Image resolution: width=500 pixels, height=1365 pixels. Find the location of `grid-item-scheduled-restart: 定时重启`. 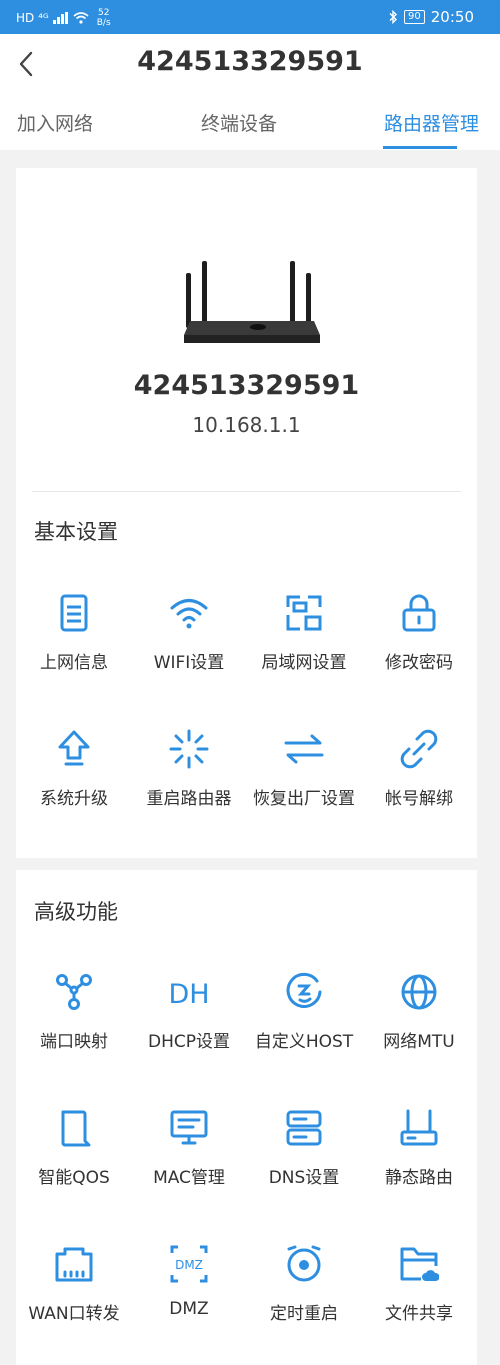

grid-item-scheduled-restart: 定时重启 is located at coordinates (304, 1304).